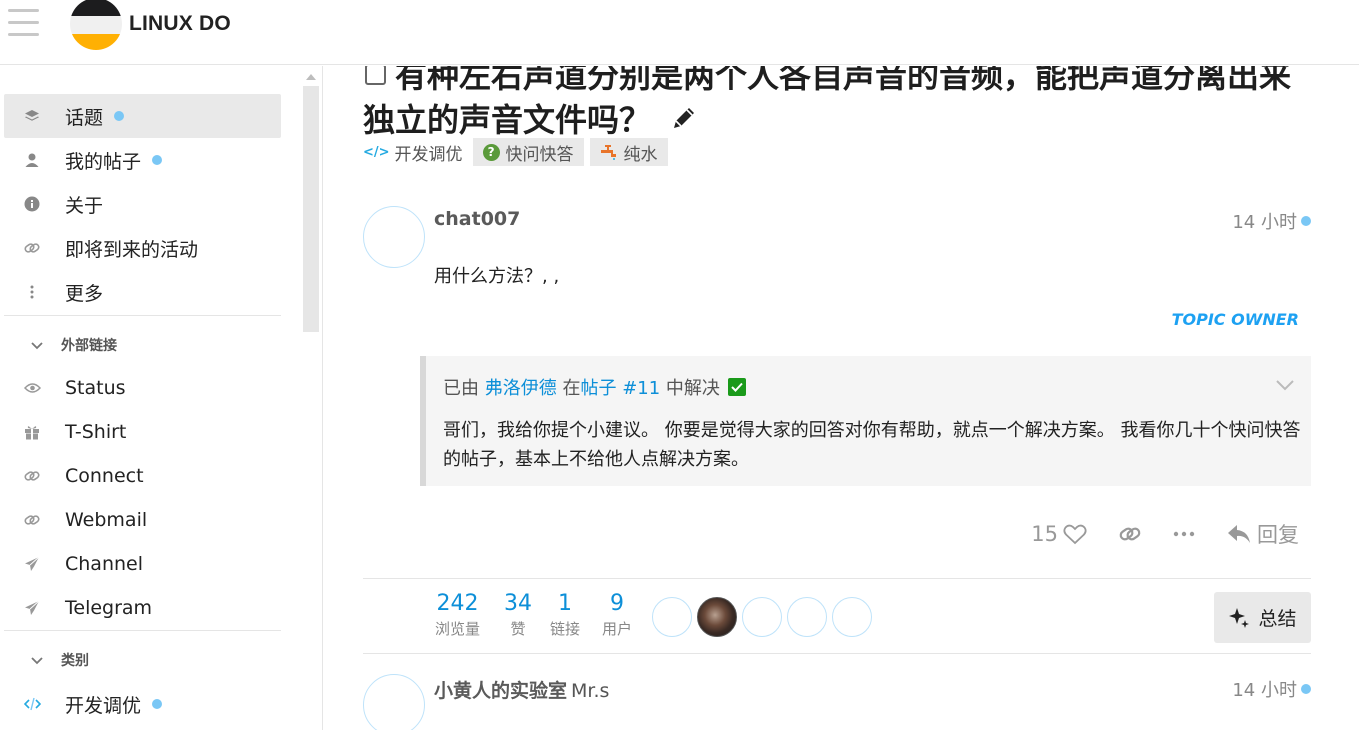  Describe the element at coordinates (1278, 535) in the screenshot. I see `reply-label: 回复` at that location.